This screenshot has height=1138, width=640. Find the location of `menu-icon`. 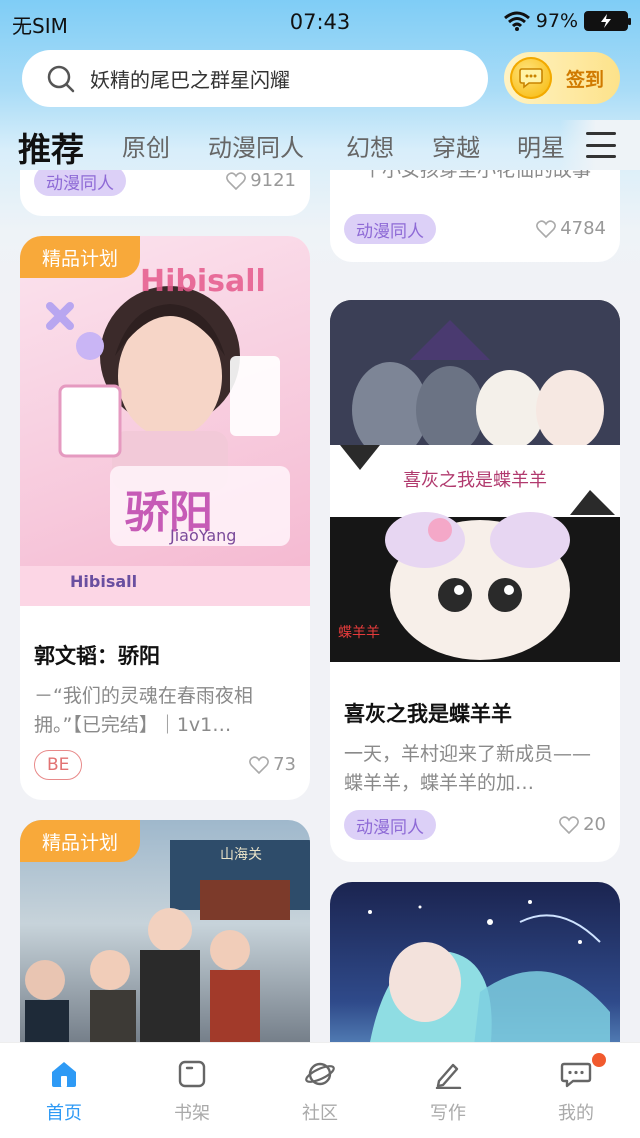

menu-icon is located at coordinates (601, 145).